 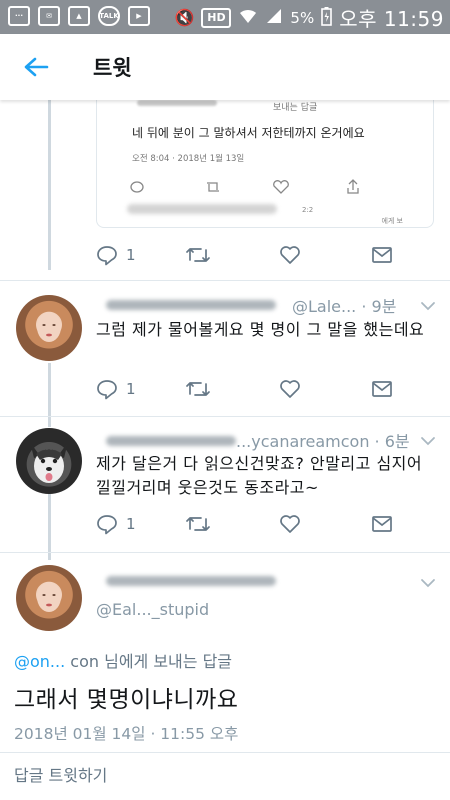 What do you see at coordinates (49, 16) in the screenshot?
I see `mail-icon: ✉` at bounding box center [49, 16].